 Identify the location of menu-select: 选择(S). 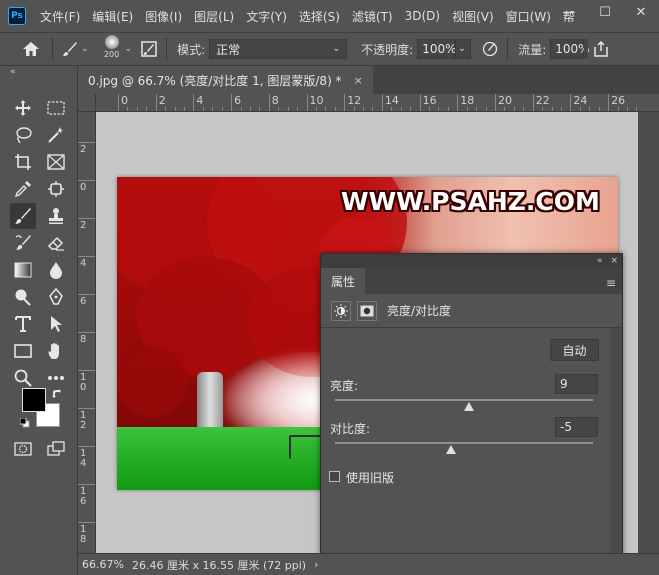
(319, 16).